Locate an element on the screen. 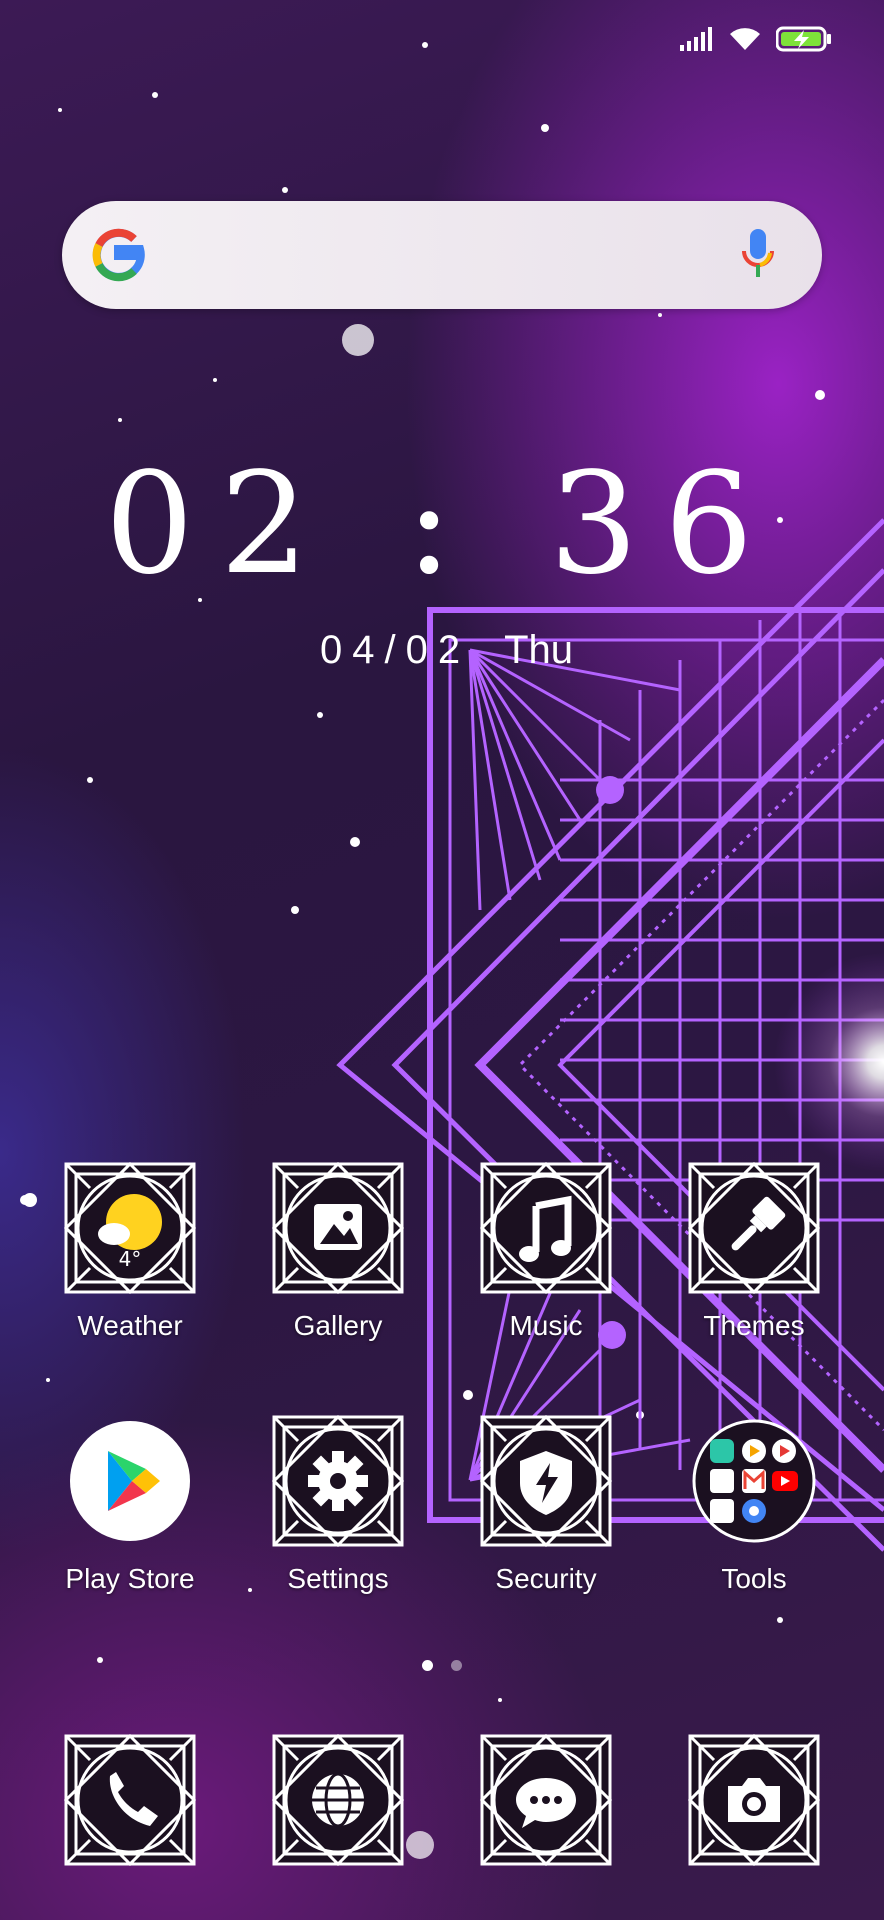 Image resolution: width=884 pixels, height=1920 pixels. gallery-image-icon is located at coordinates (338, 1228).